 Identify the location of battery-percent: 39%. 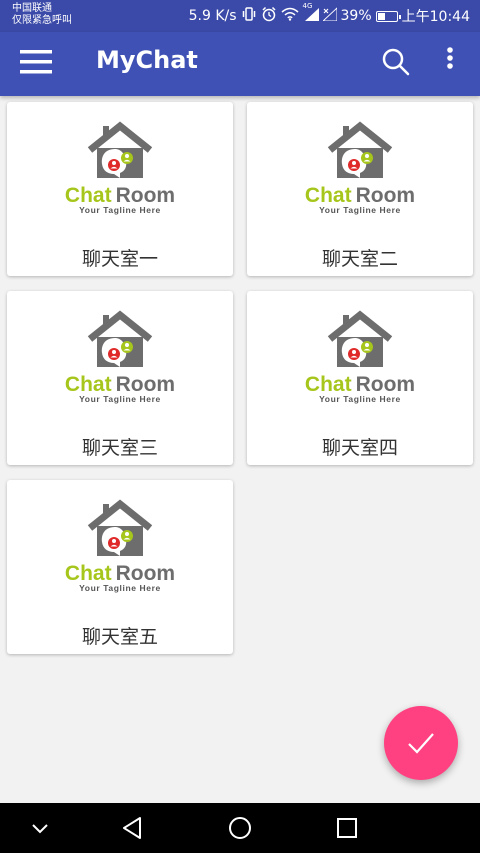
(356, 16).